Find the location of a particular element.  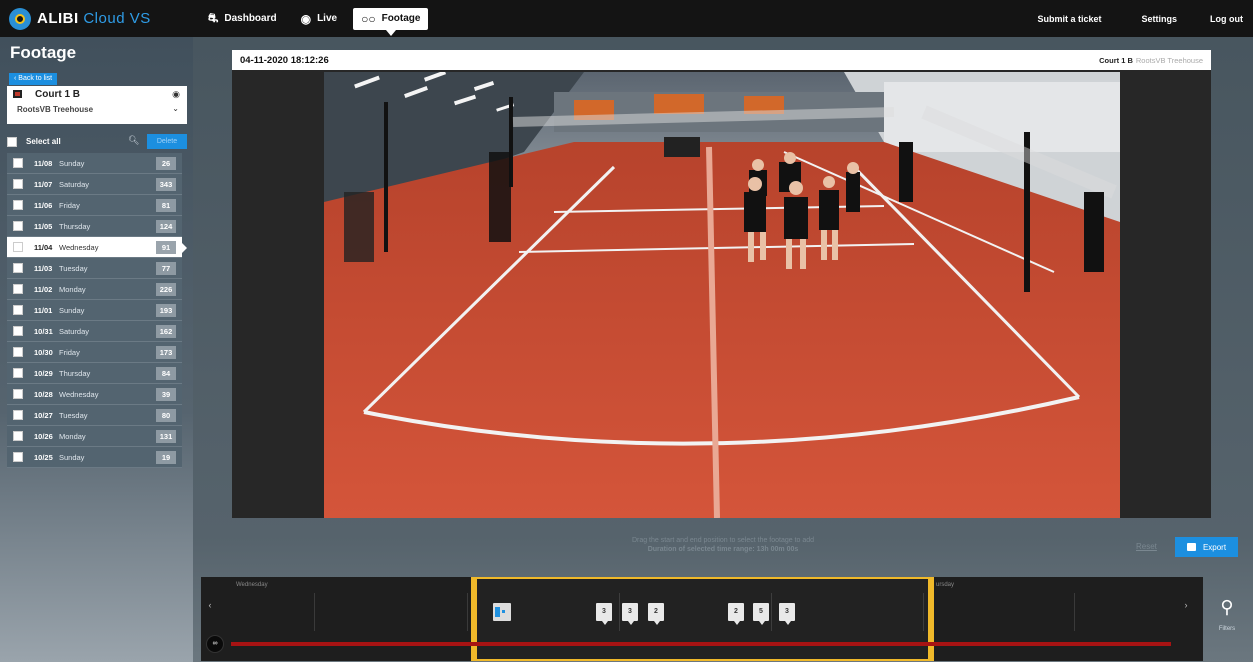

day-row: 10/30 Friday 173 is located at coordinates (94, 352).